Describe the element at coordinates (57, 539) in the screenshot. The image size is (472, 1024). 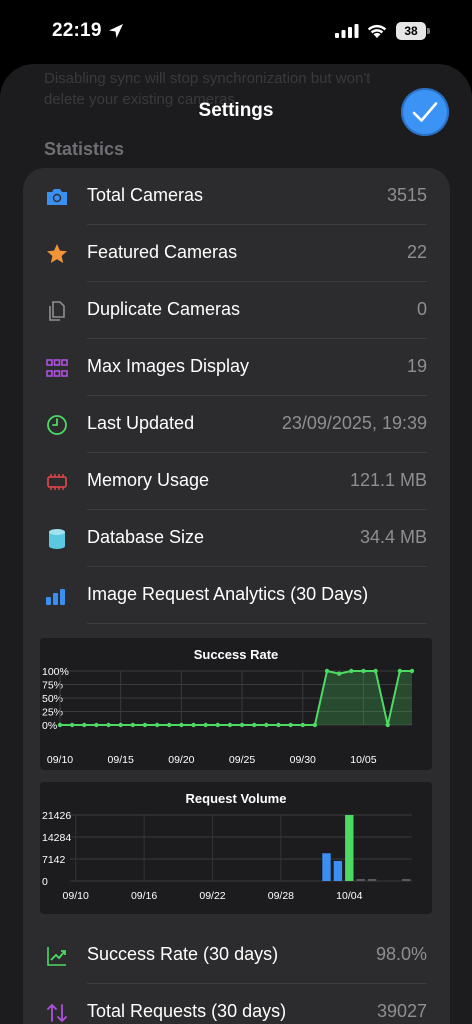
I see `database-icon` at that location.